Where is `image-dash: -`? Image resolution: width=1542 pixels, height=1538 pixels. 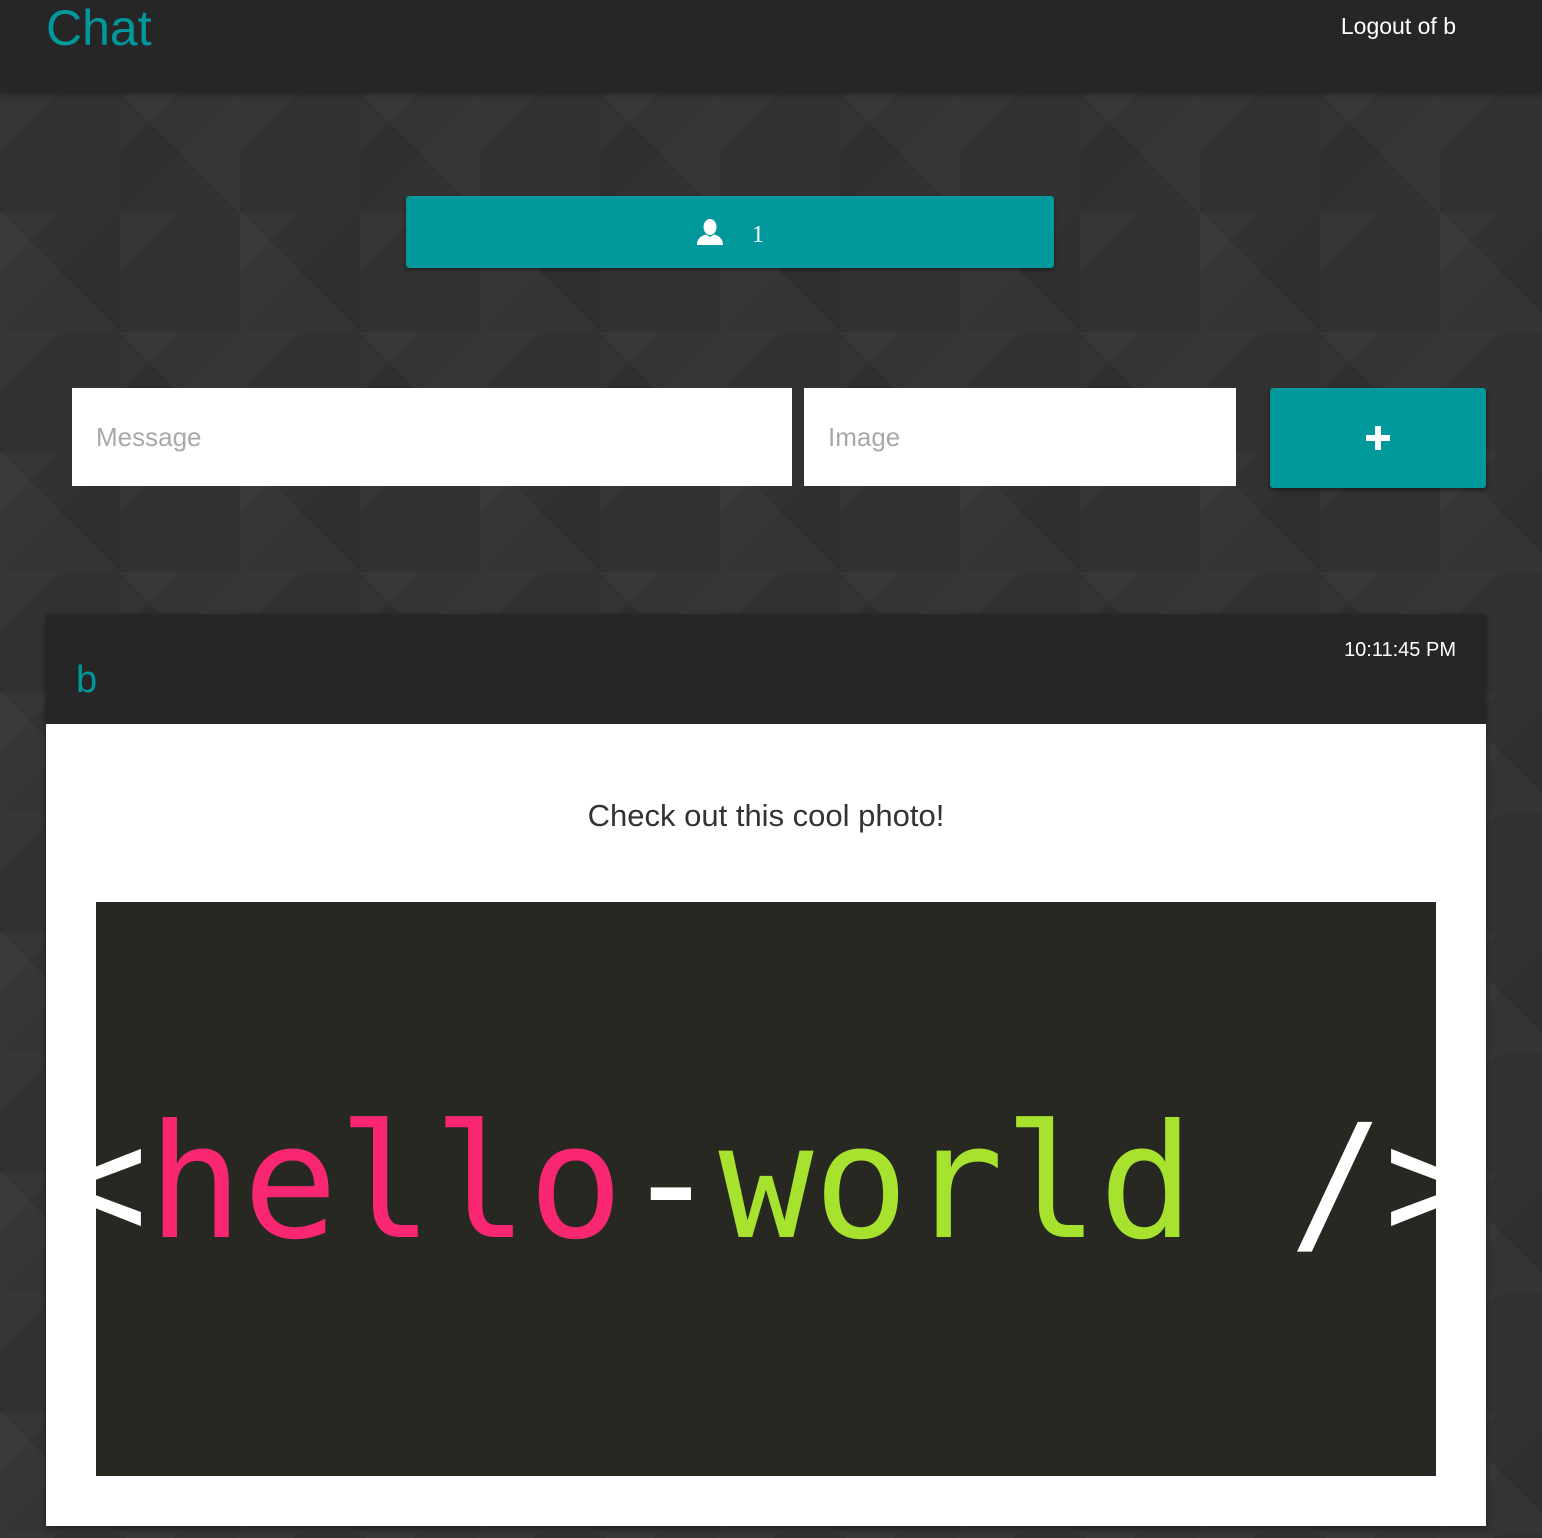 image-dash: - is located at coordinates (670, 1183).